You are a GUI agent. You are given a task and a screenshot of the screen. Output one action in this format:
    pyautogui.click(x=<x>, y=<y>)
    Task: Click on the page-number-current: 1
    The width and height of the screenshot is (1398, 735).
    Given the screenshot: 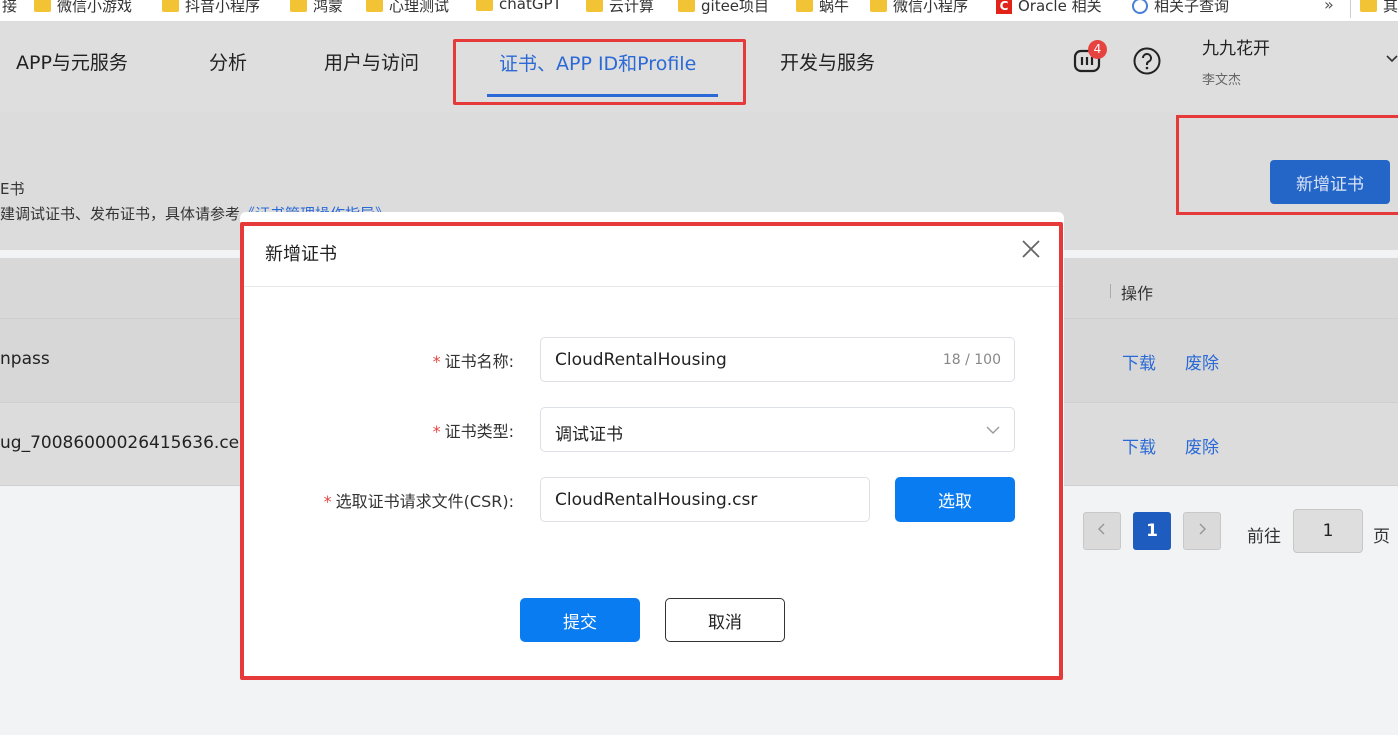 What is the action you would take?
    pyautogui.click(x=1152, y=531)
    